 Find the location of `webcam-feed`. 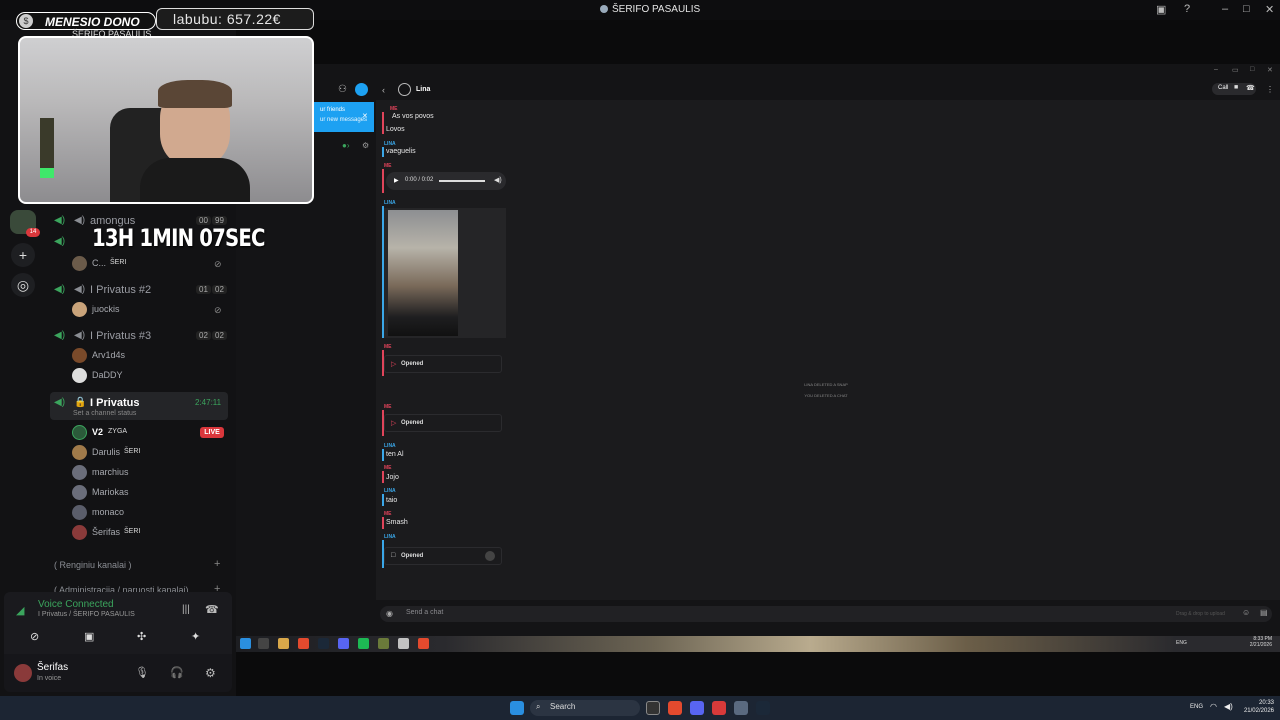

webcam-feed is located at coordinates (166, 120).